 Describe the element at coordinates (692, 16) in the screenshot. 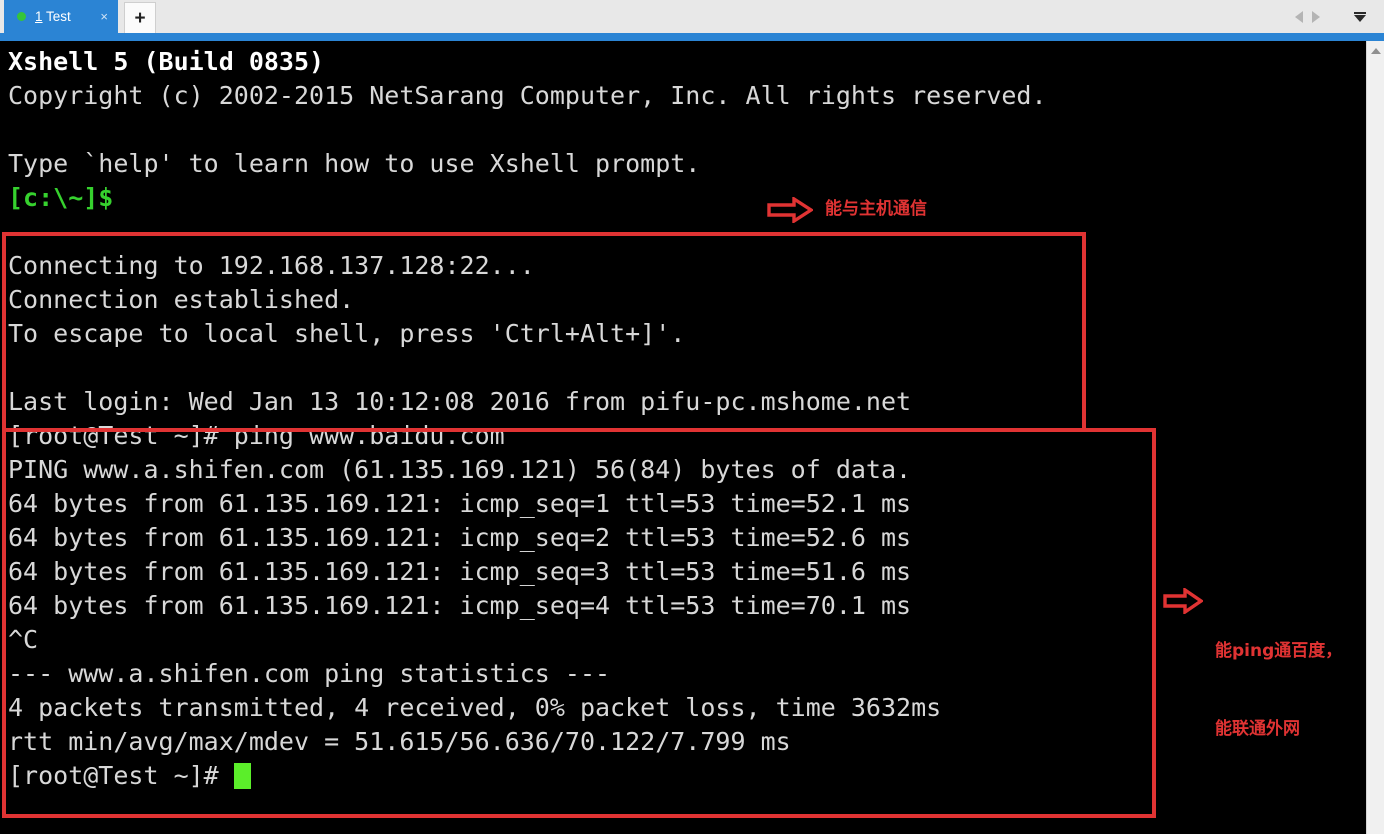

I see `tab-strip: 1 Test × +` at that location.